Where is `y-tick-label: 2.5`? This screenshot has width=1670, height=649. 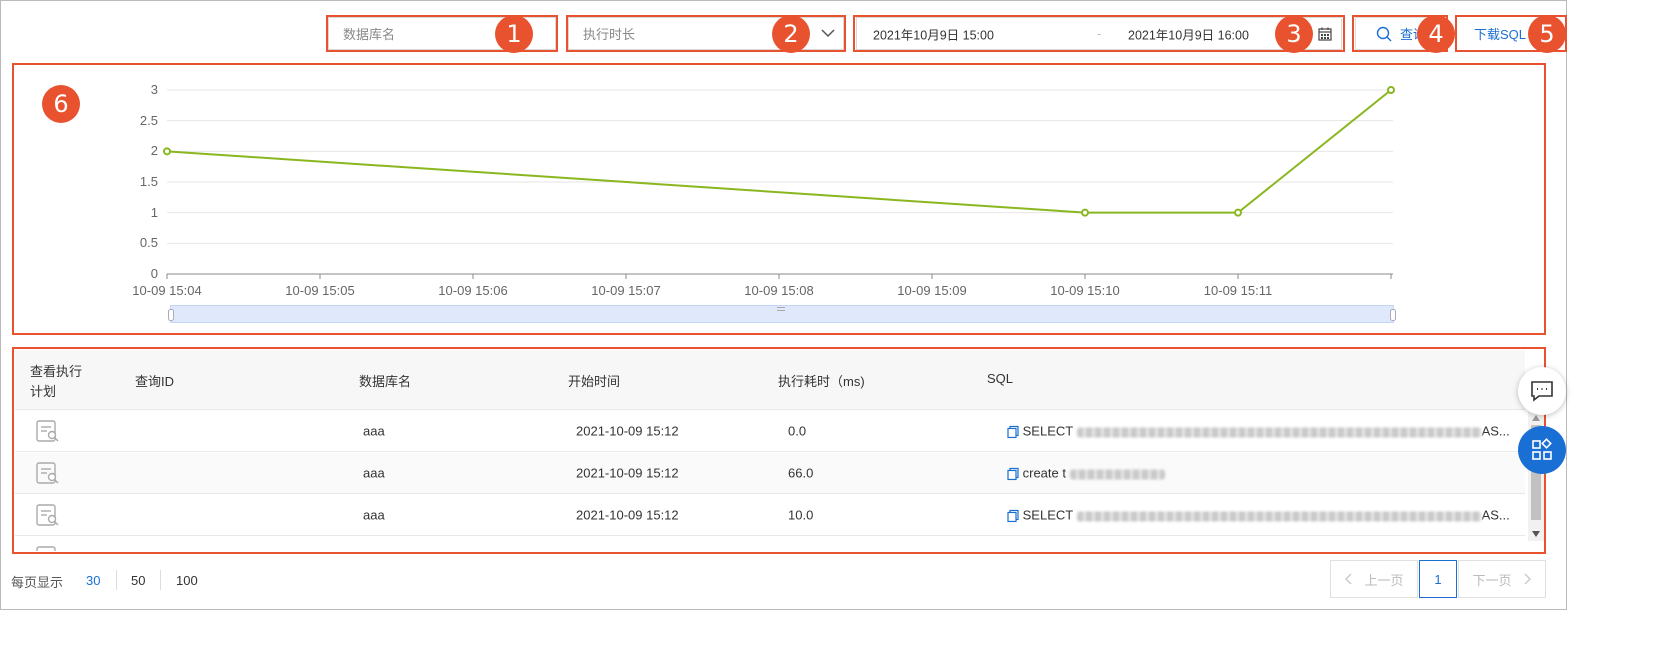 y-tick-label: 2.5 is located at coordinates (148, 120).